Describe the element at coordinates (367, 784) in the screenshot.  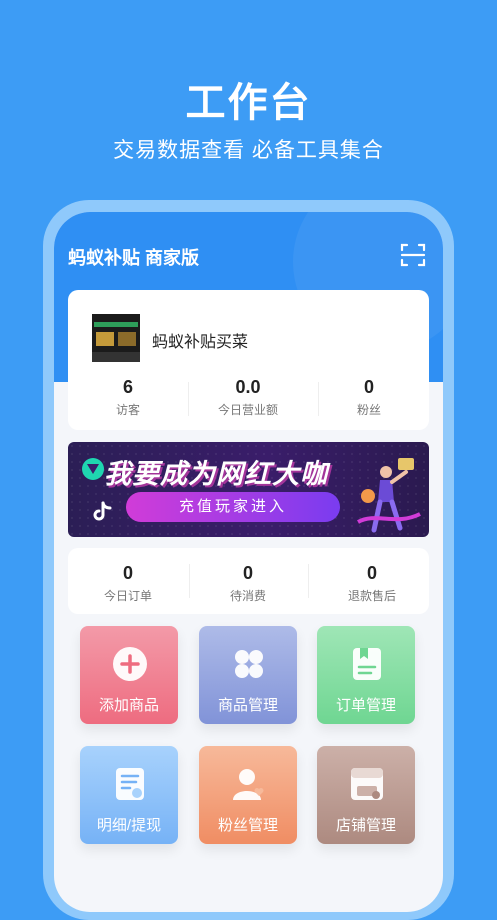
I see `store-icon` at that location.